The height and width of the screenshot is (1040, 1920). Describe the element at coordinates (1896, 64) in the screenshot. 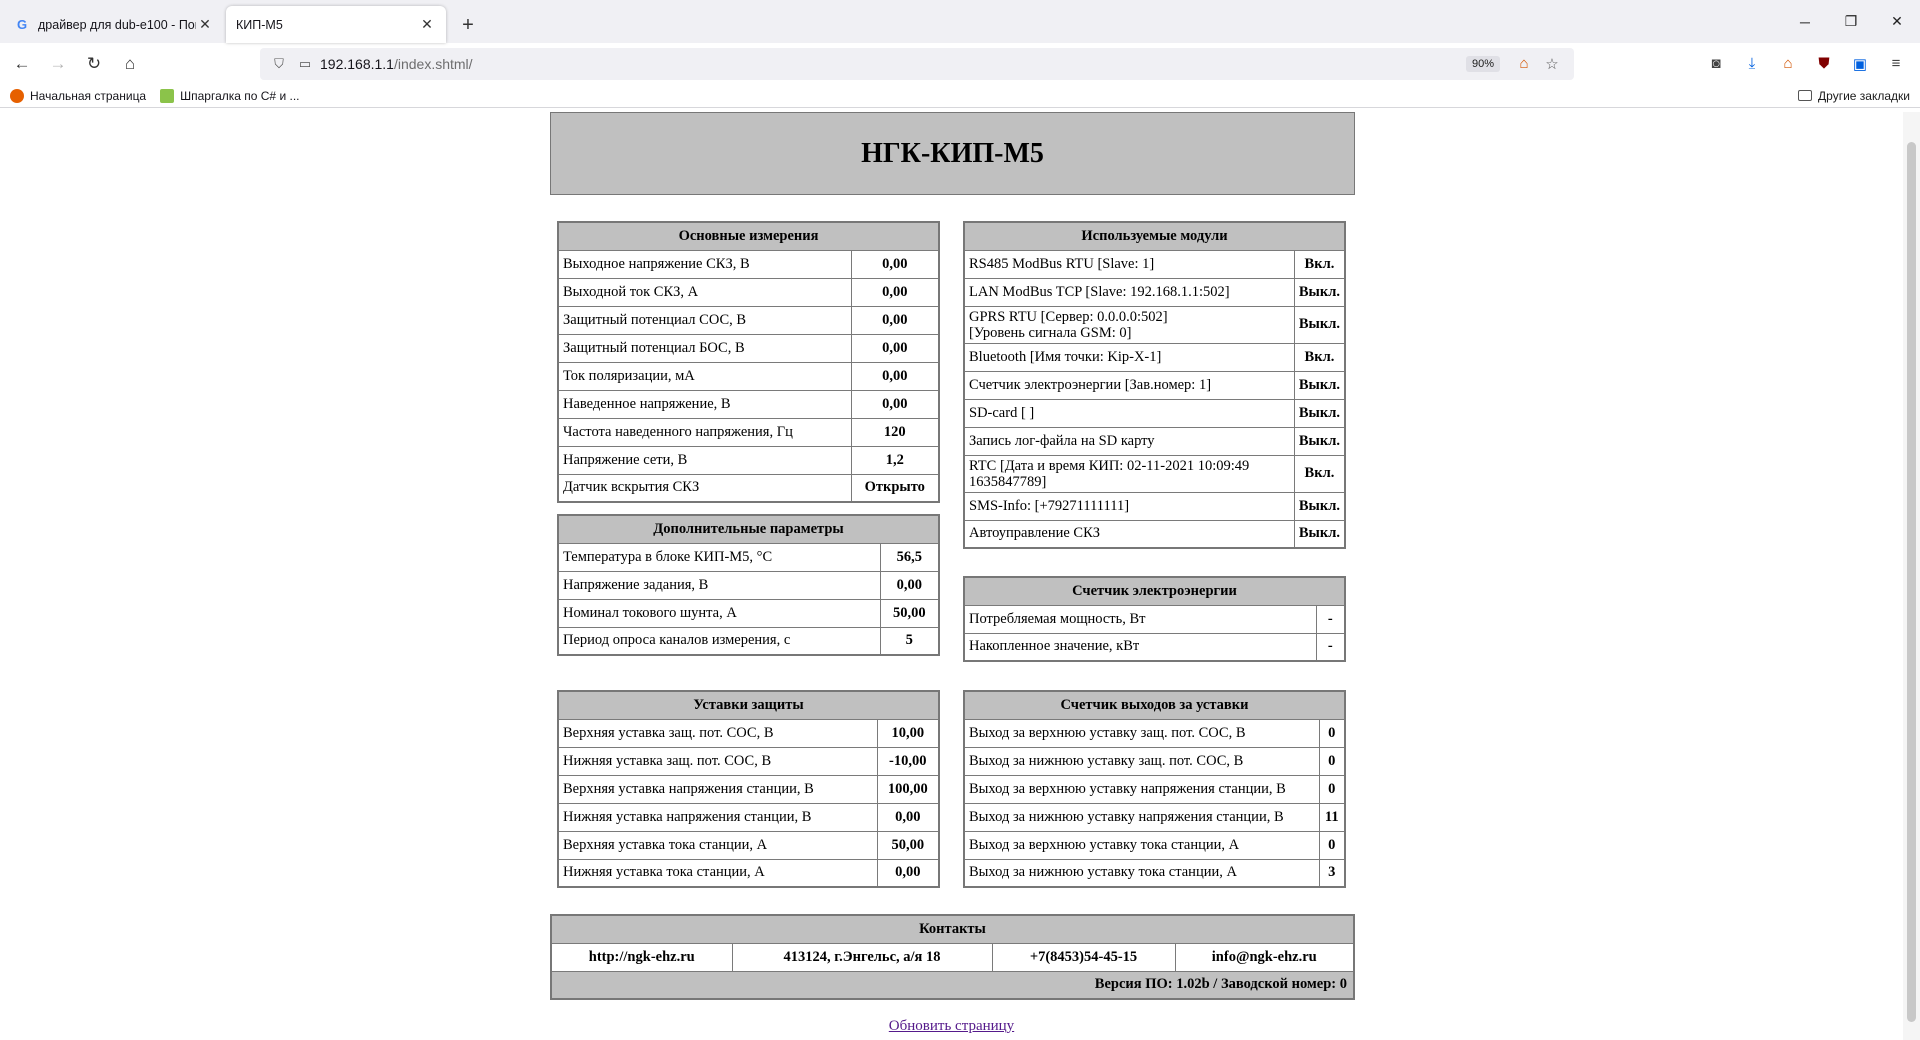

I see `menu-icon: ≡` at that location.